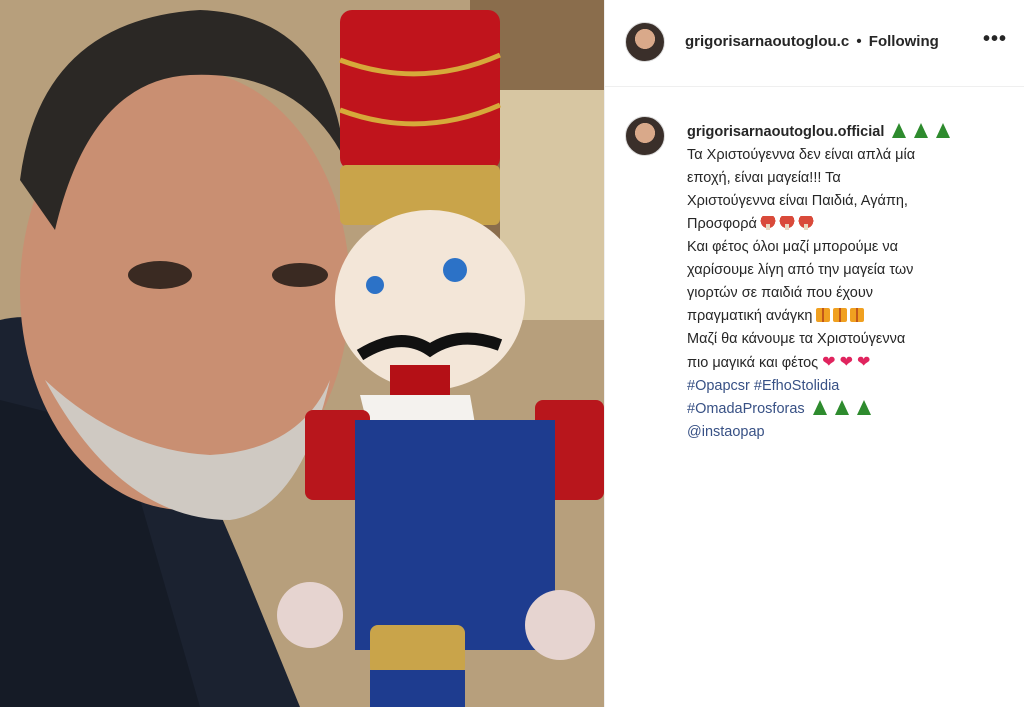 The image size is (1024, 707). I want to click on more-options-icon: •••, so click(995, 39).